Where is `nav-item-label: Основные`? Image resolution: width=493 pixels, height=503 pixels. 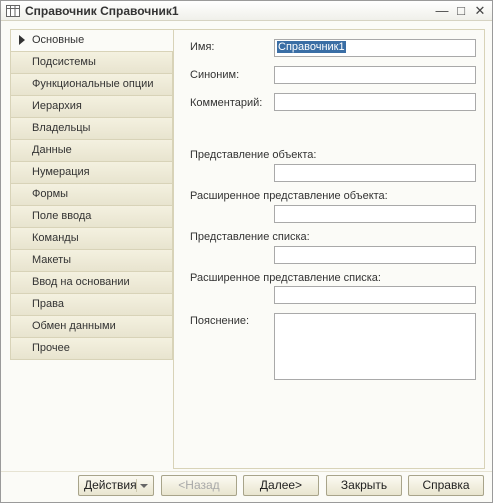
nav-item-label: Основные is located at coordinates (58, 40).